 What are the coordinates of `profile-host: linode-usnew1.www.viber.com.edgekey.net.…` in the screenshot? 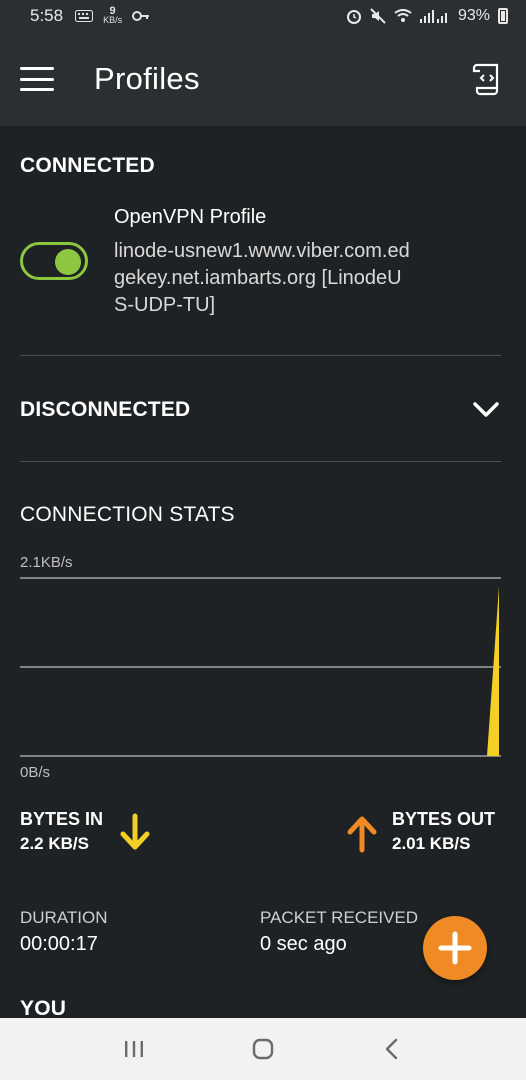 It's located at (262, 278).